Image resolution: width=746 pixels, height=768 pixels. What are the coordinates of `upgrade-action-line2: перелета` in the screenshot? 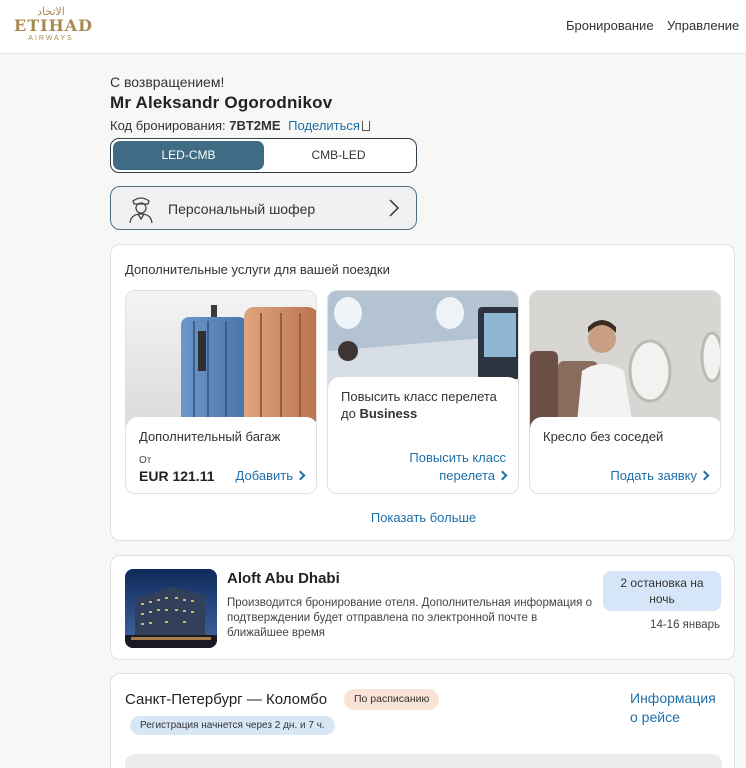 It's located at (467, 475).